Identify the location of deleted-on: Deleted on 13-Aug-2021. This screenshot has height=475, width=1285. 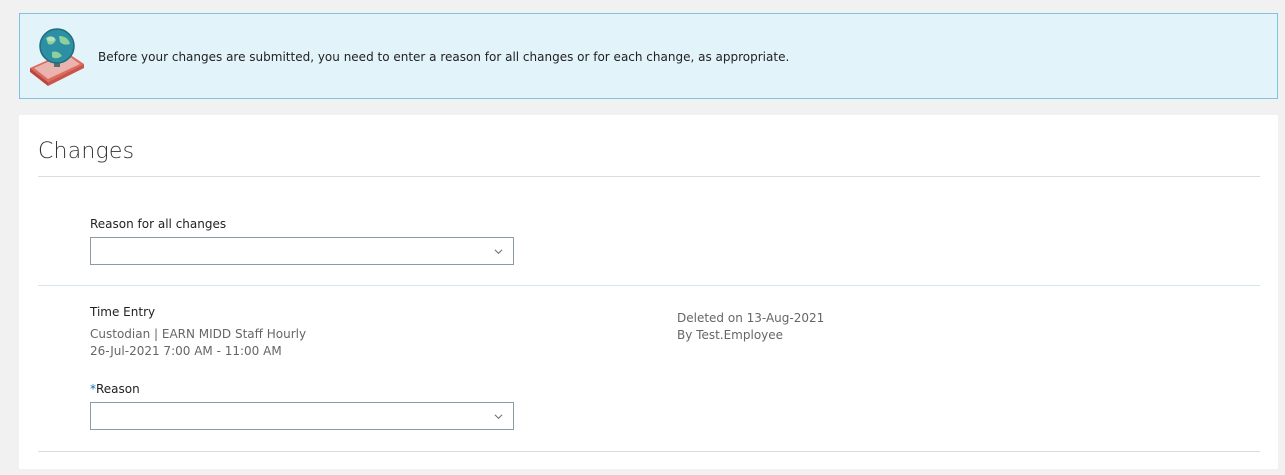
(751, 318).